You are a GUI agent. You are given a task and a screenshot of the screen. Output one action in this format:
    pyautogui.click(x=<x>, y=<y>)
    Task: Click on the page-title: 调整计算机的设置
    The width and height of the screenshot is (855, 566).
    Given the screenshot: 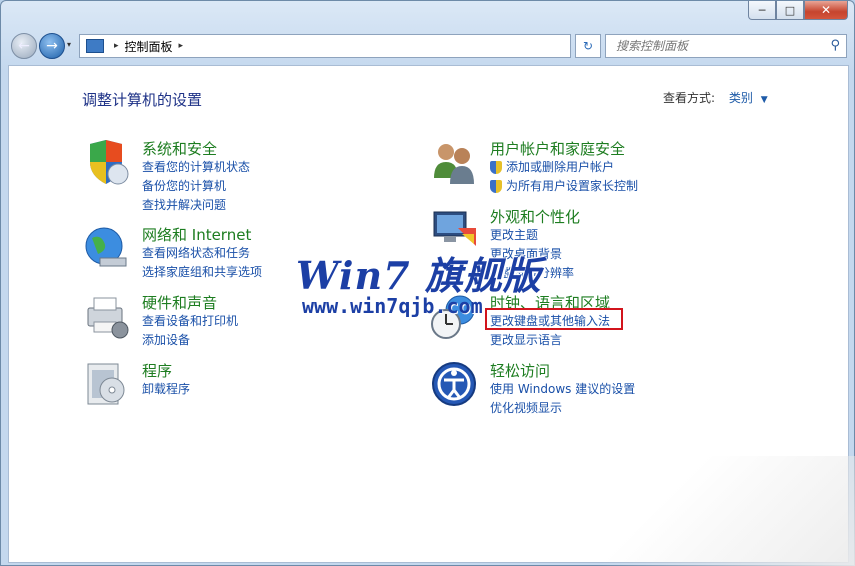 What is the action you would take?
    pyautogui.click(x=142, y=100)
    